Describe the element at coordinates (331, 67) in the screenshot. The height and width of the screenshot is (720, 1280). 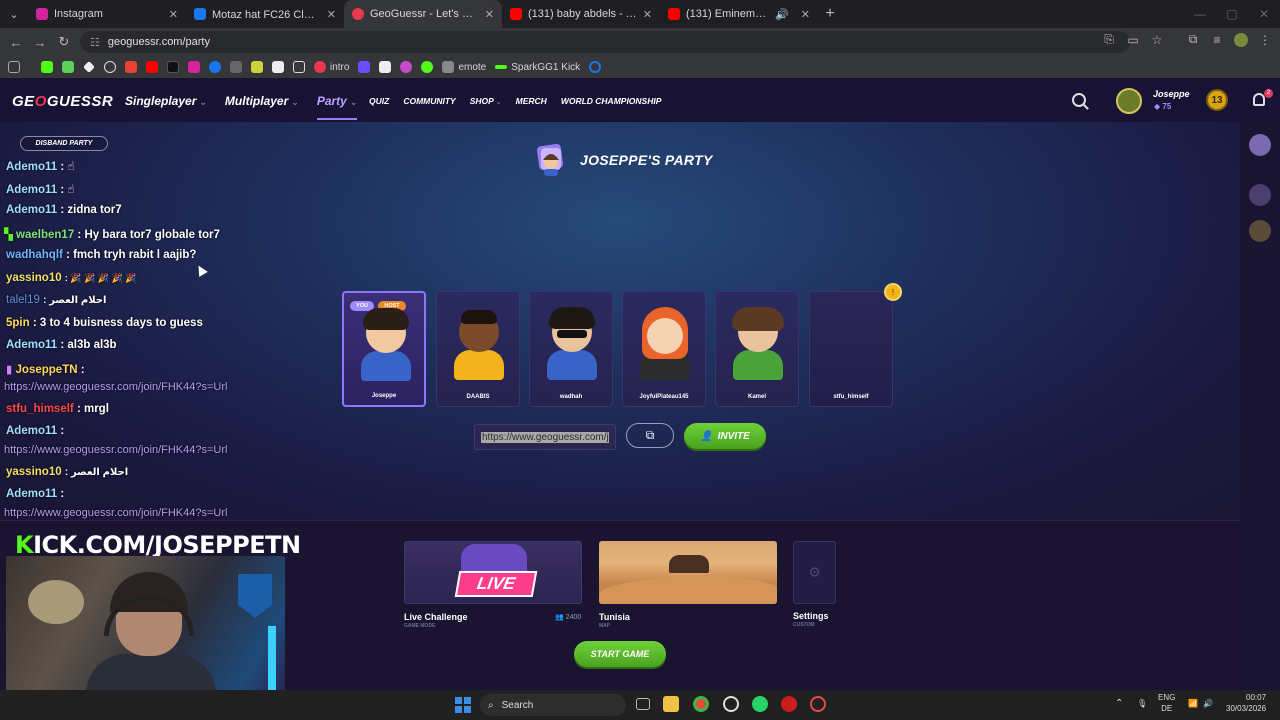
I see `bookmark-intro: intro` at that location.